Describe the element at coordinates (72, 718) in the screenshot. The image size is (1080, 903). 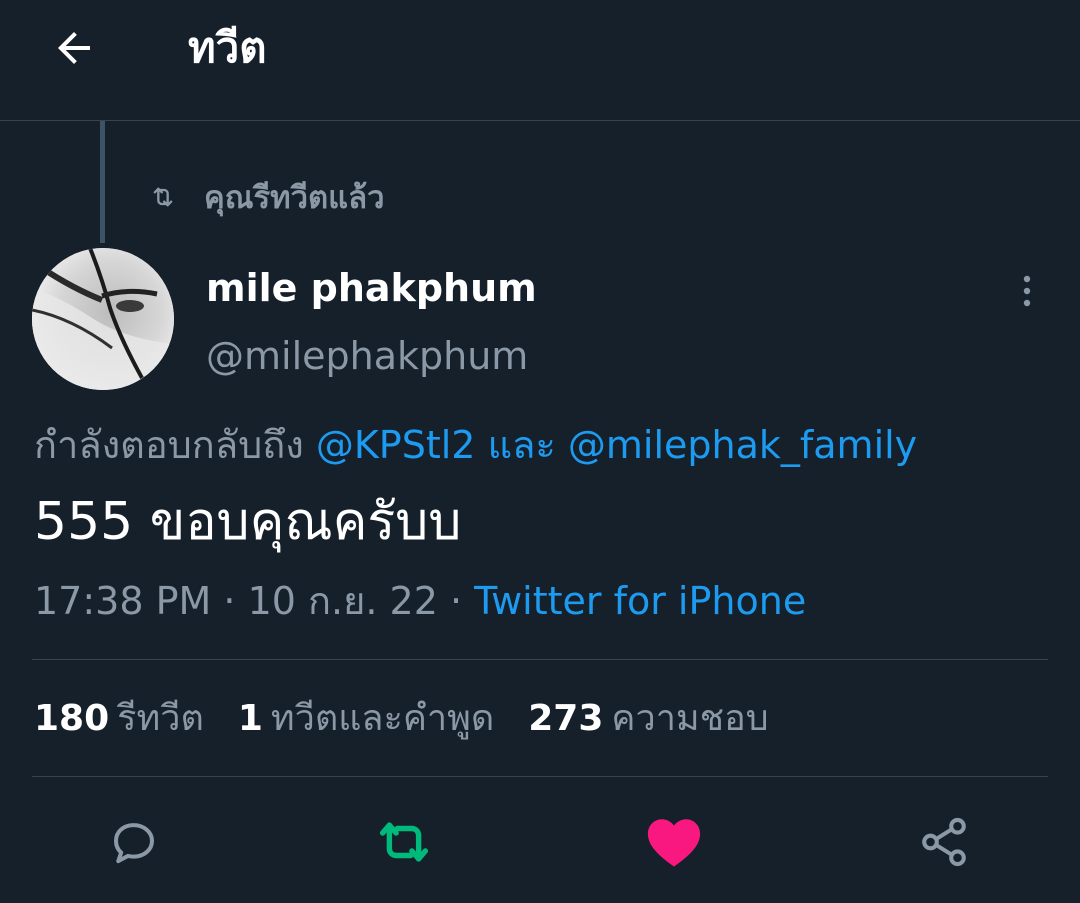
I see `retweets-count: 180` at that location.